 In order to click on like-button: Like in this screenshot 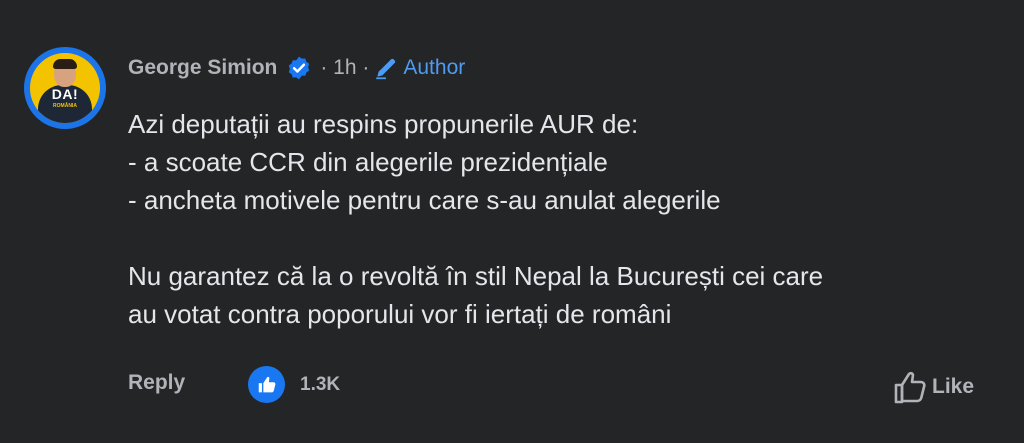, I will do `click(932, 387)`.